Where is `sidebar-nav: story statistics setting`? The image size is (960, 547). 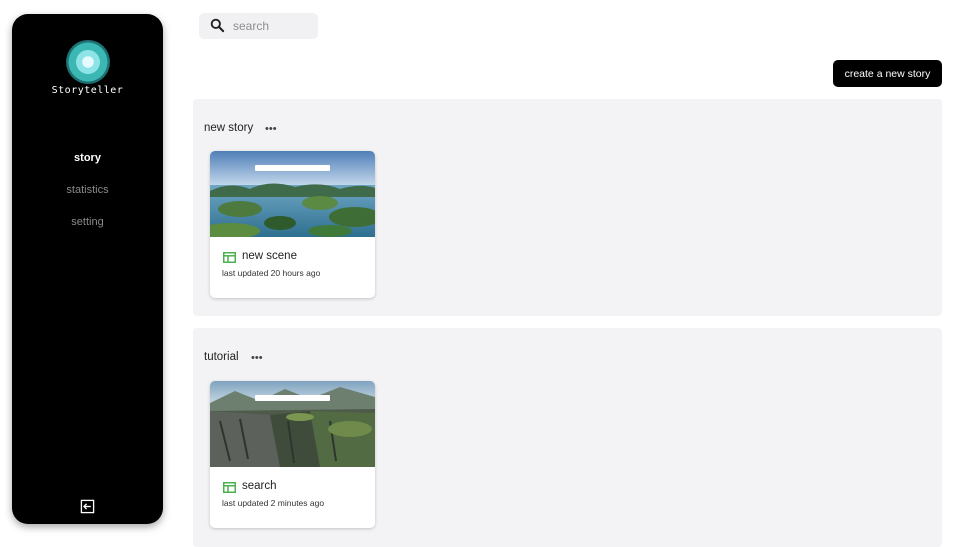
sidebar-nav: story statistics setting is located at coordinates (87, 199).